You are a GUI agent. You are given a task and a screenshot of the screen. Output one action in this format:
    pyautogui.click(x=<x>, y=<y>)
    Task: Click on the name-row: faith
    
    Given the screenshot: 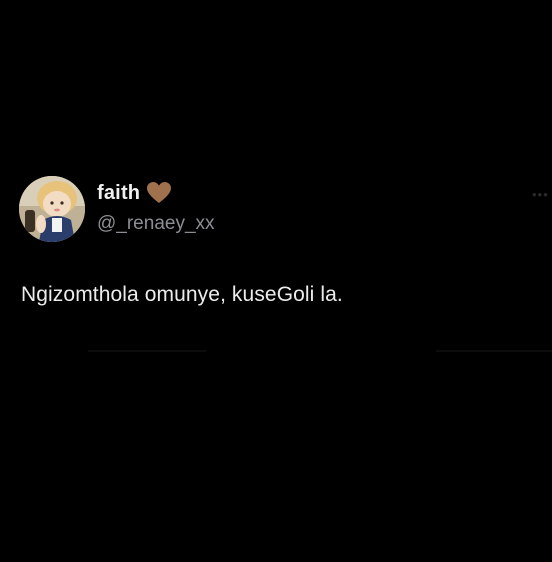 What is the action you would take?
    pyautogui.click(x=134, y=193)
    